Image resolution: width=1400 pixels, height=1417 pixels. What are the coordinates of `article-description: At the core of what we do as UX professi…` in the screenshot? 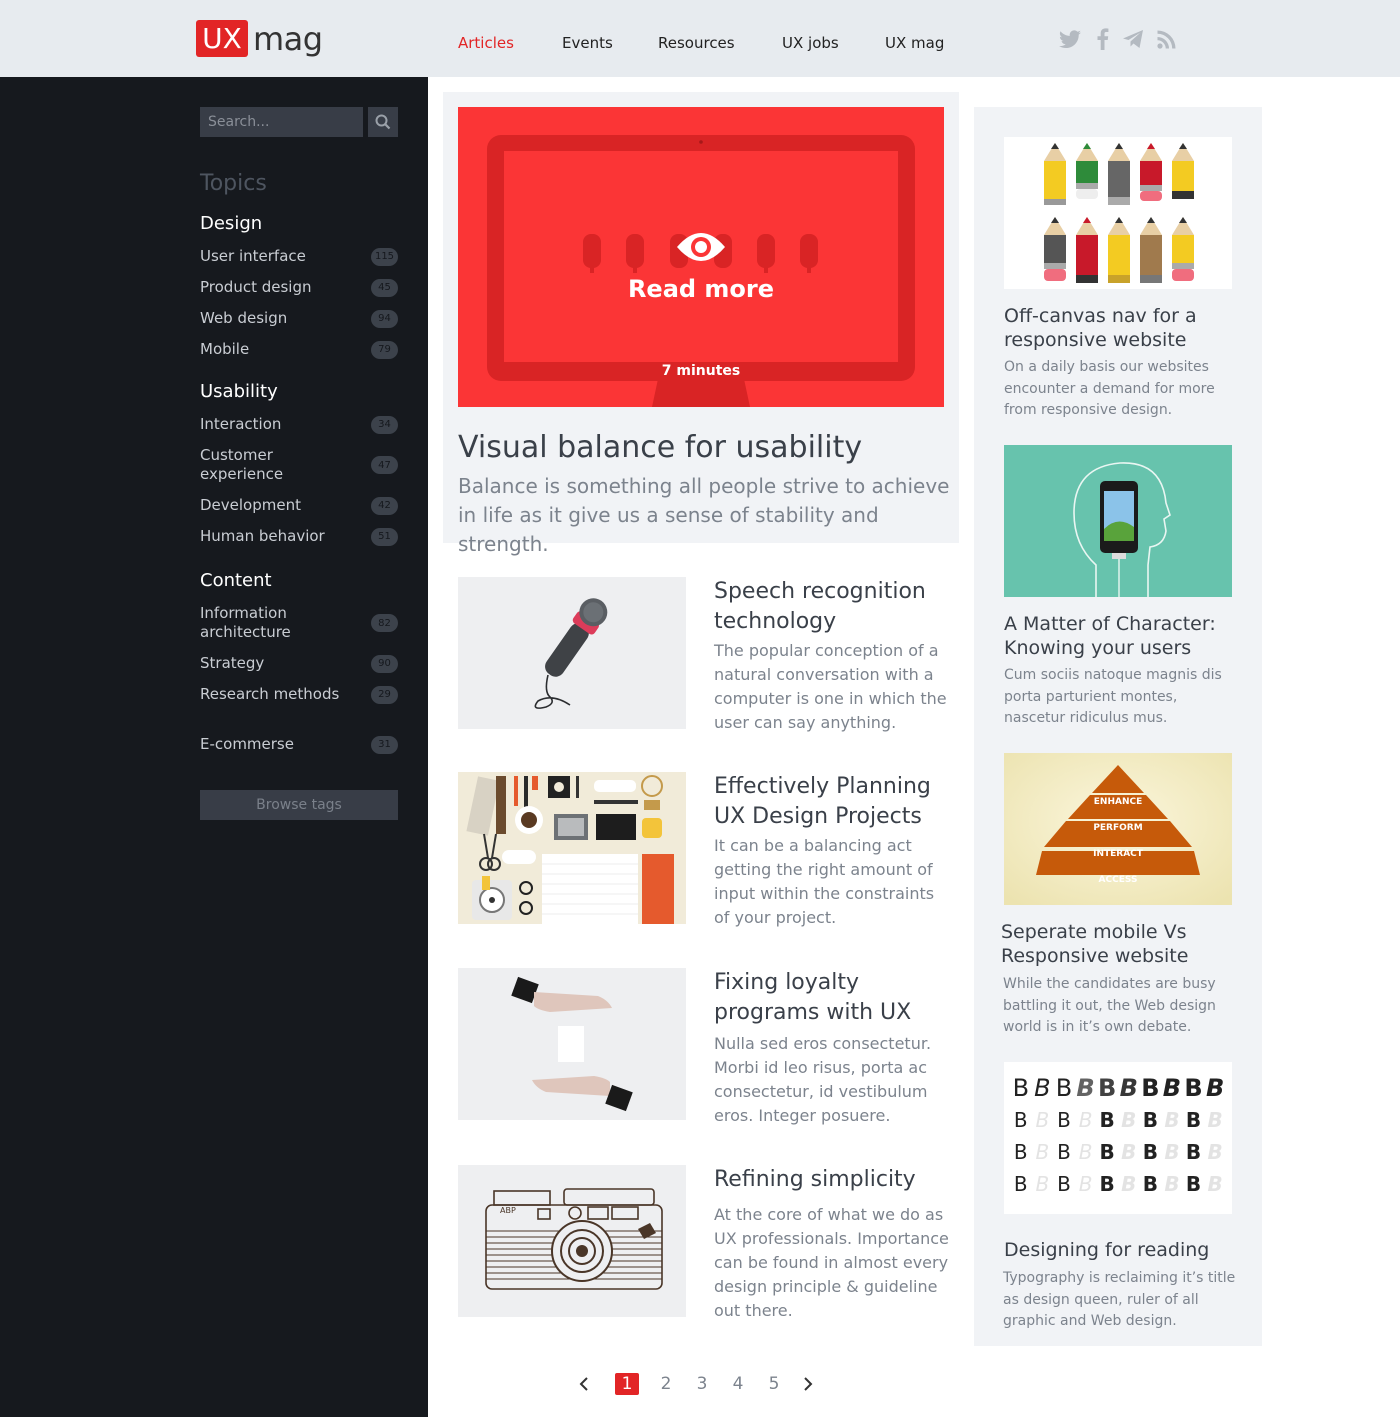 It's located at (831, 1262).